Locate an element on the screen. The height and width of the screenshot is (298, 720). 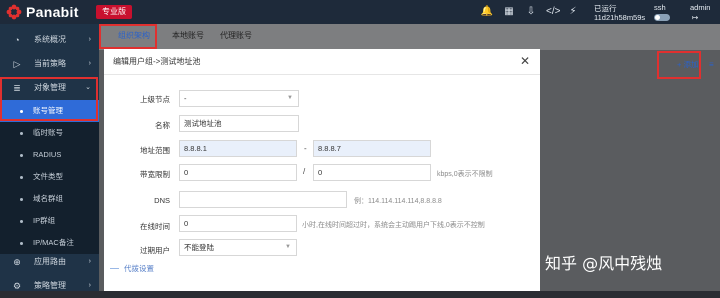
sub-item-label: RADIUS is located at coordinates (47, 154).